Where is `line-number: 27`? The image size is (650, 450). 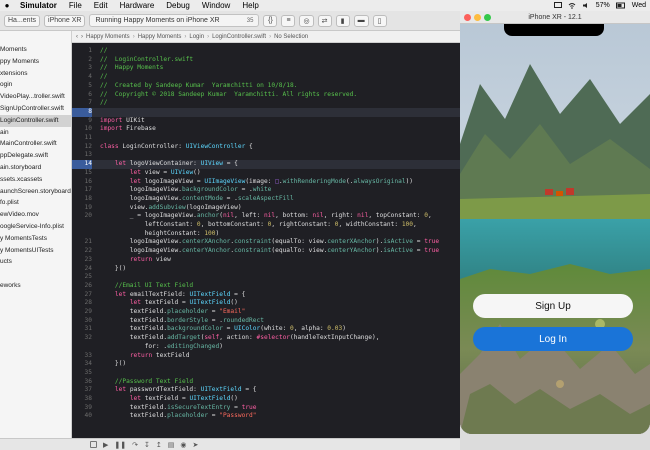 line-number: 27 is located at coordinates (82, 295).